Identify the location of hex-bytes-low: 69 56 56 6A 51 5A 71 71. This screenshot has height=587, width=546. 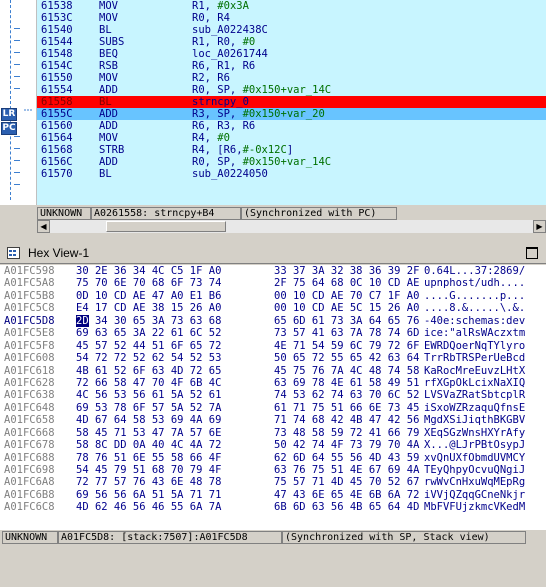
(148, 495).